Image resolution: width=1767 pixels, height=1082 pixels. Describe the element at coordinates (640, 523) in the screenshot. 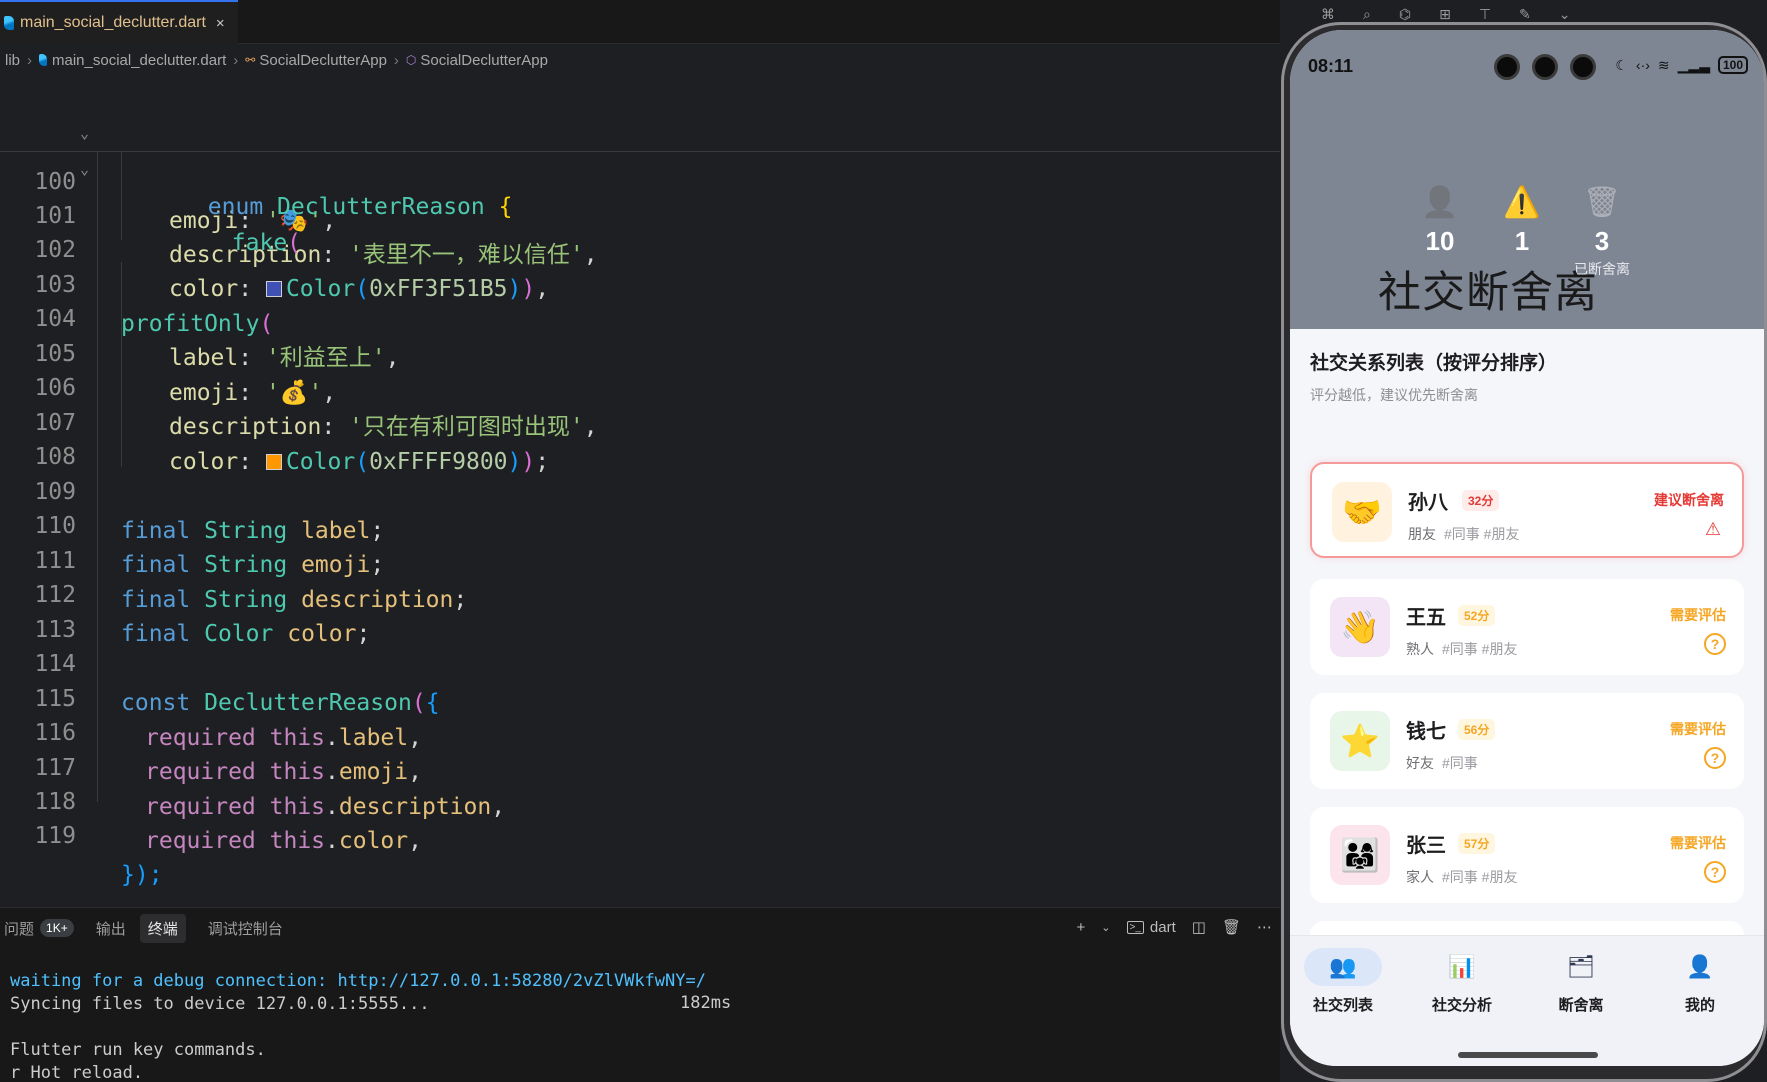

I see `code-line: 110 final String emoji;` at that location.